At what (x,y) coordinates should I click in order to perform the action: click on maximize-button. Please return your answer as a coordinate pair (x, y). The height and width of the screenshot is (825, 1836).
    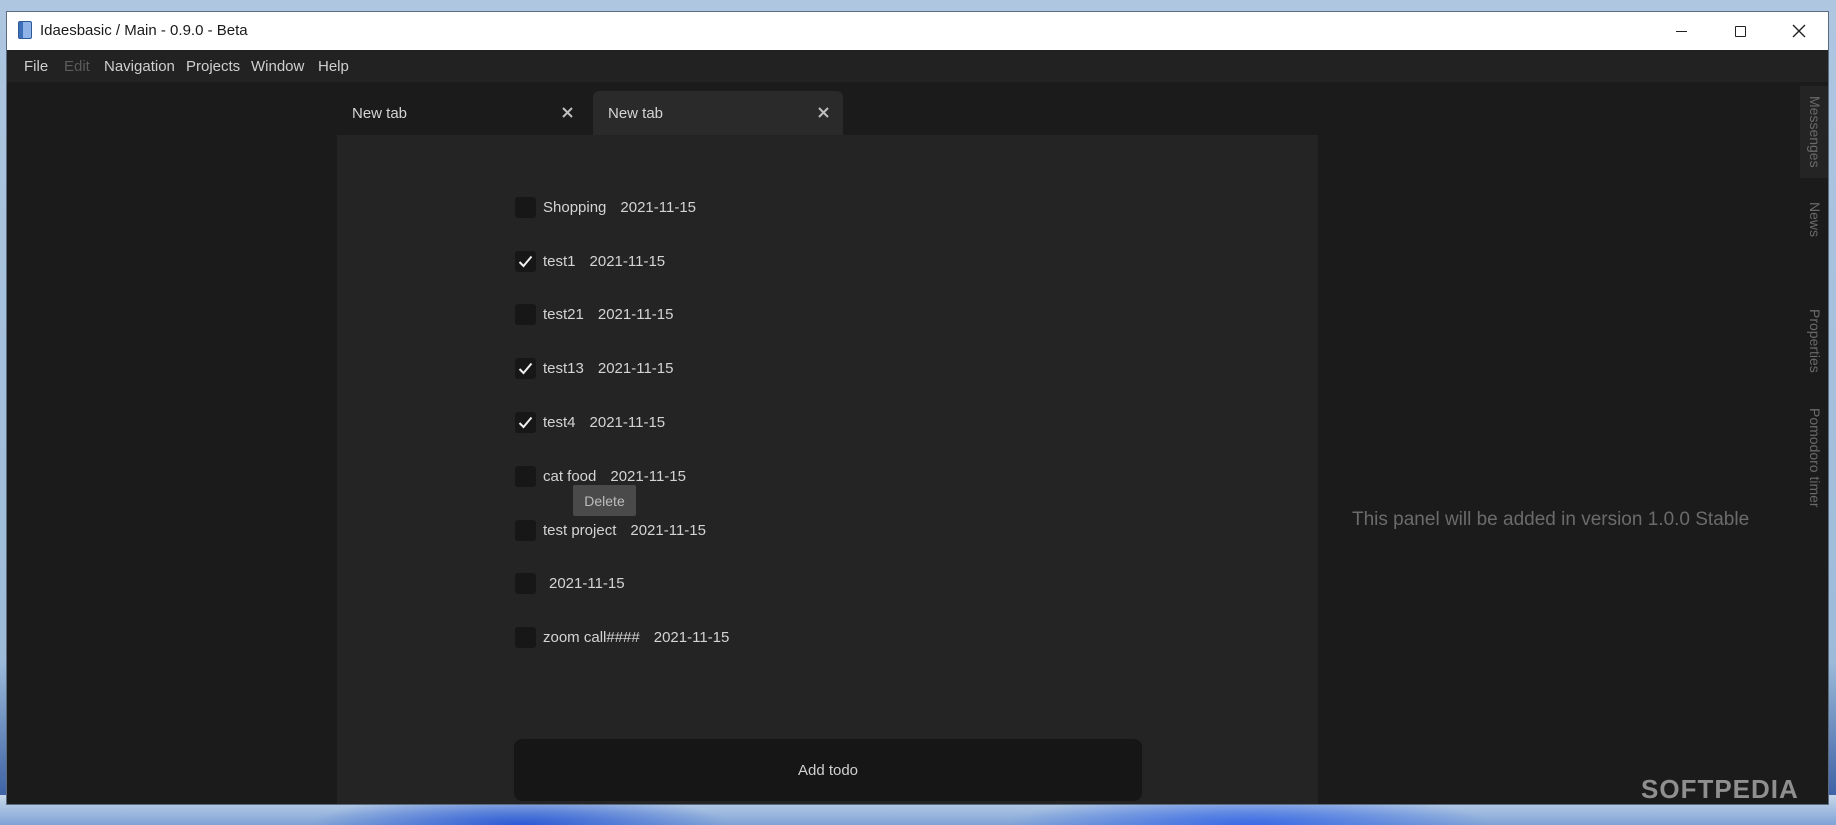
    Looking at the image, I should click on (1740, 31).